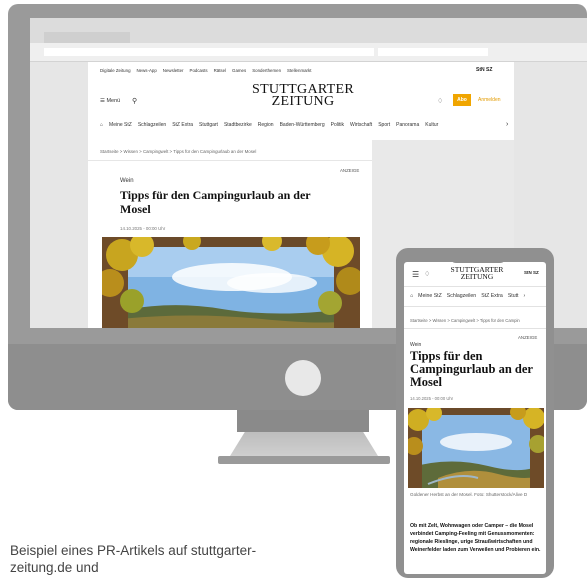  Describe the element at coordinates (199, 70) in the screenshot. I see `topnav-link: Podcasts` at that location.